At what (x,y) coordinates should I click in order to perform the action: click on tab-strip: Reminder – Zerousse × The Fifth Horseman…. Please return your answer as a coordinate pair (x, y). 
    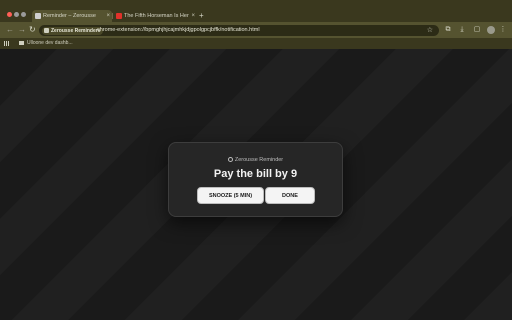
    Looking at the image, I should click on (256, 11).